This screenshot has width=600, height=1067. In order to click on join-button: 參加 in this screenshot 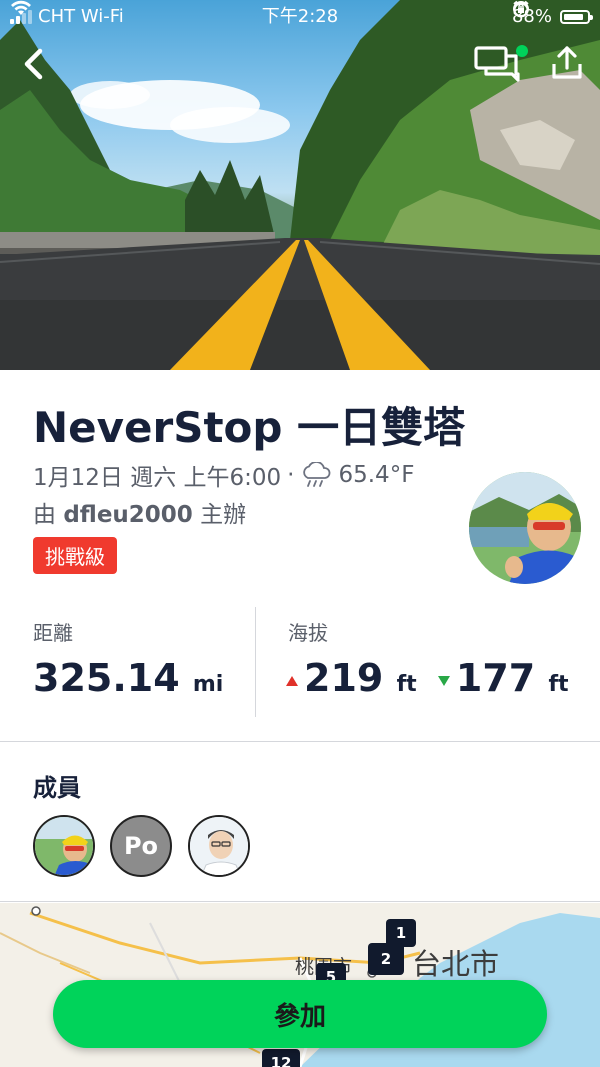, I will do `click(300, 1014)`.